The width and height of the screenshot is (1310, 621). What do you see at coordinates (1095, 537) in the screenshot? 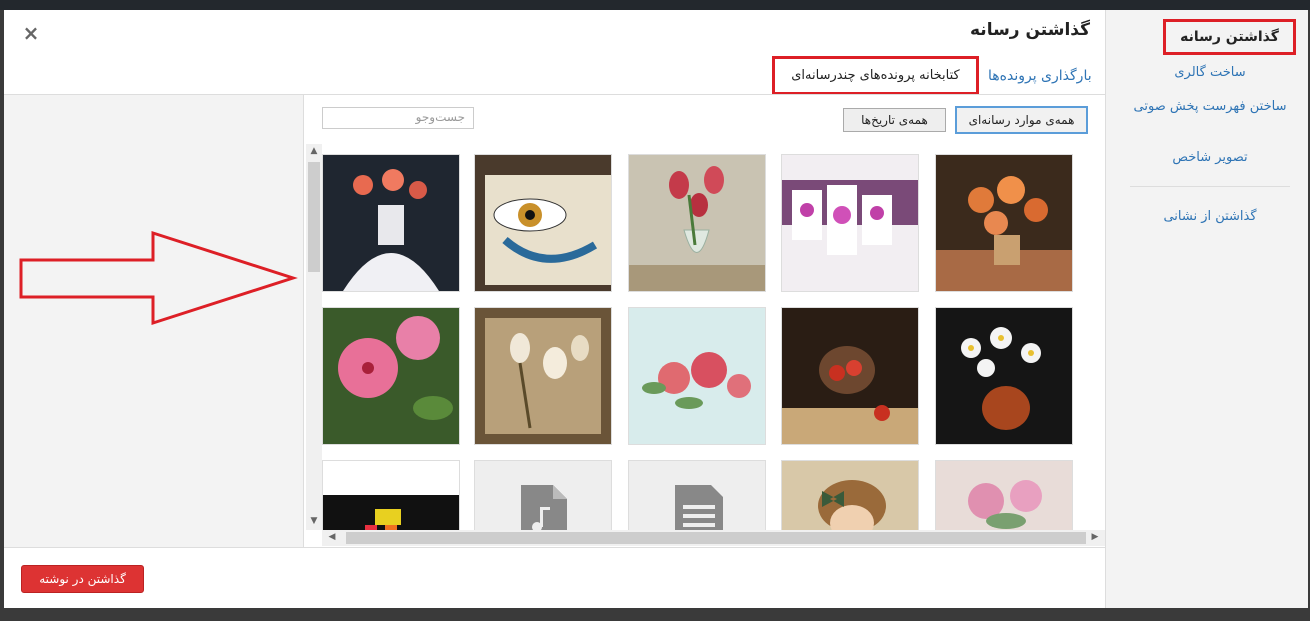
I see `scroll-right-icon: ▶` at bounding box center [1095, 537].